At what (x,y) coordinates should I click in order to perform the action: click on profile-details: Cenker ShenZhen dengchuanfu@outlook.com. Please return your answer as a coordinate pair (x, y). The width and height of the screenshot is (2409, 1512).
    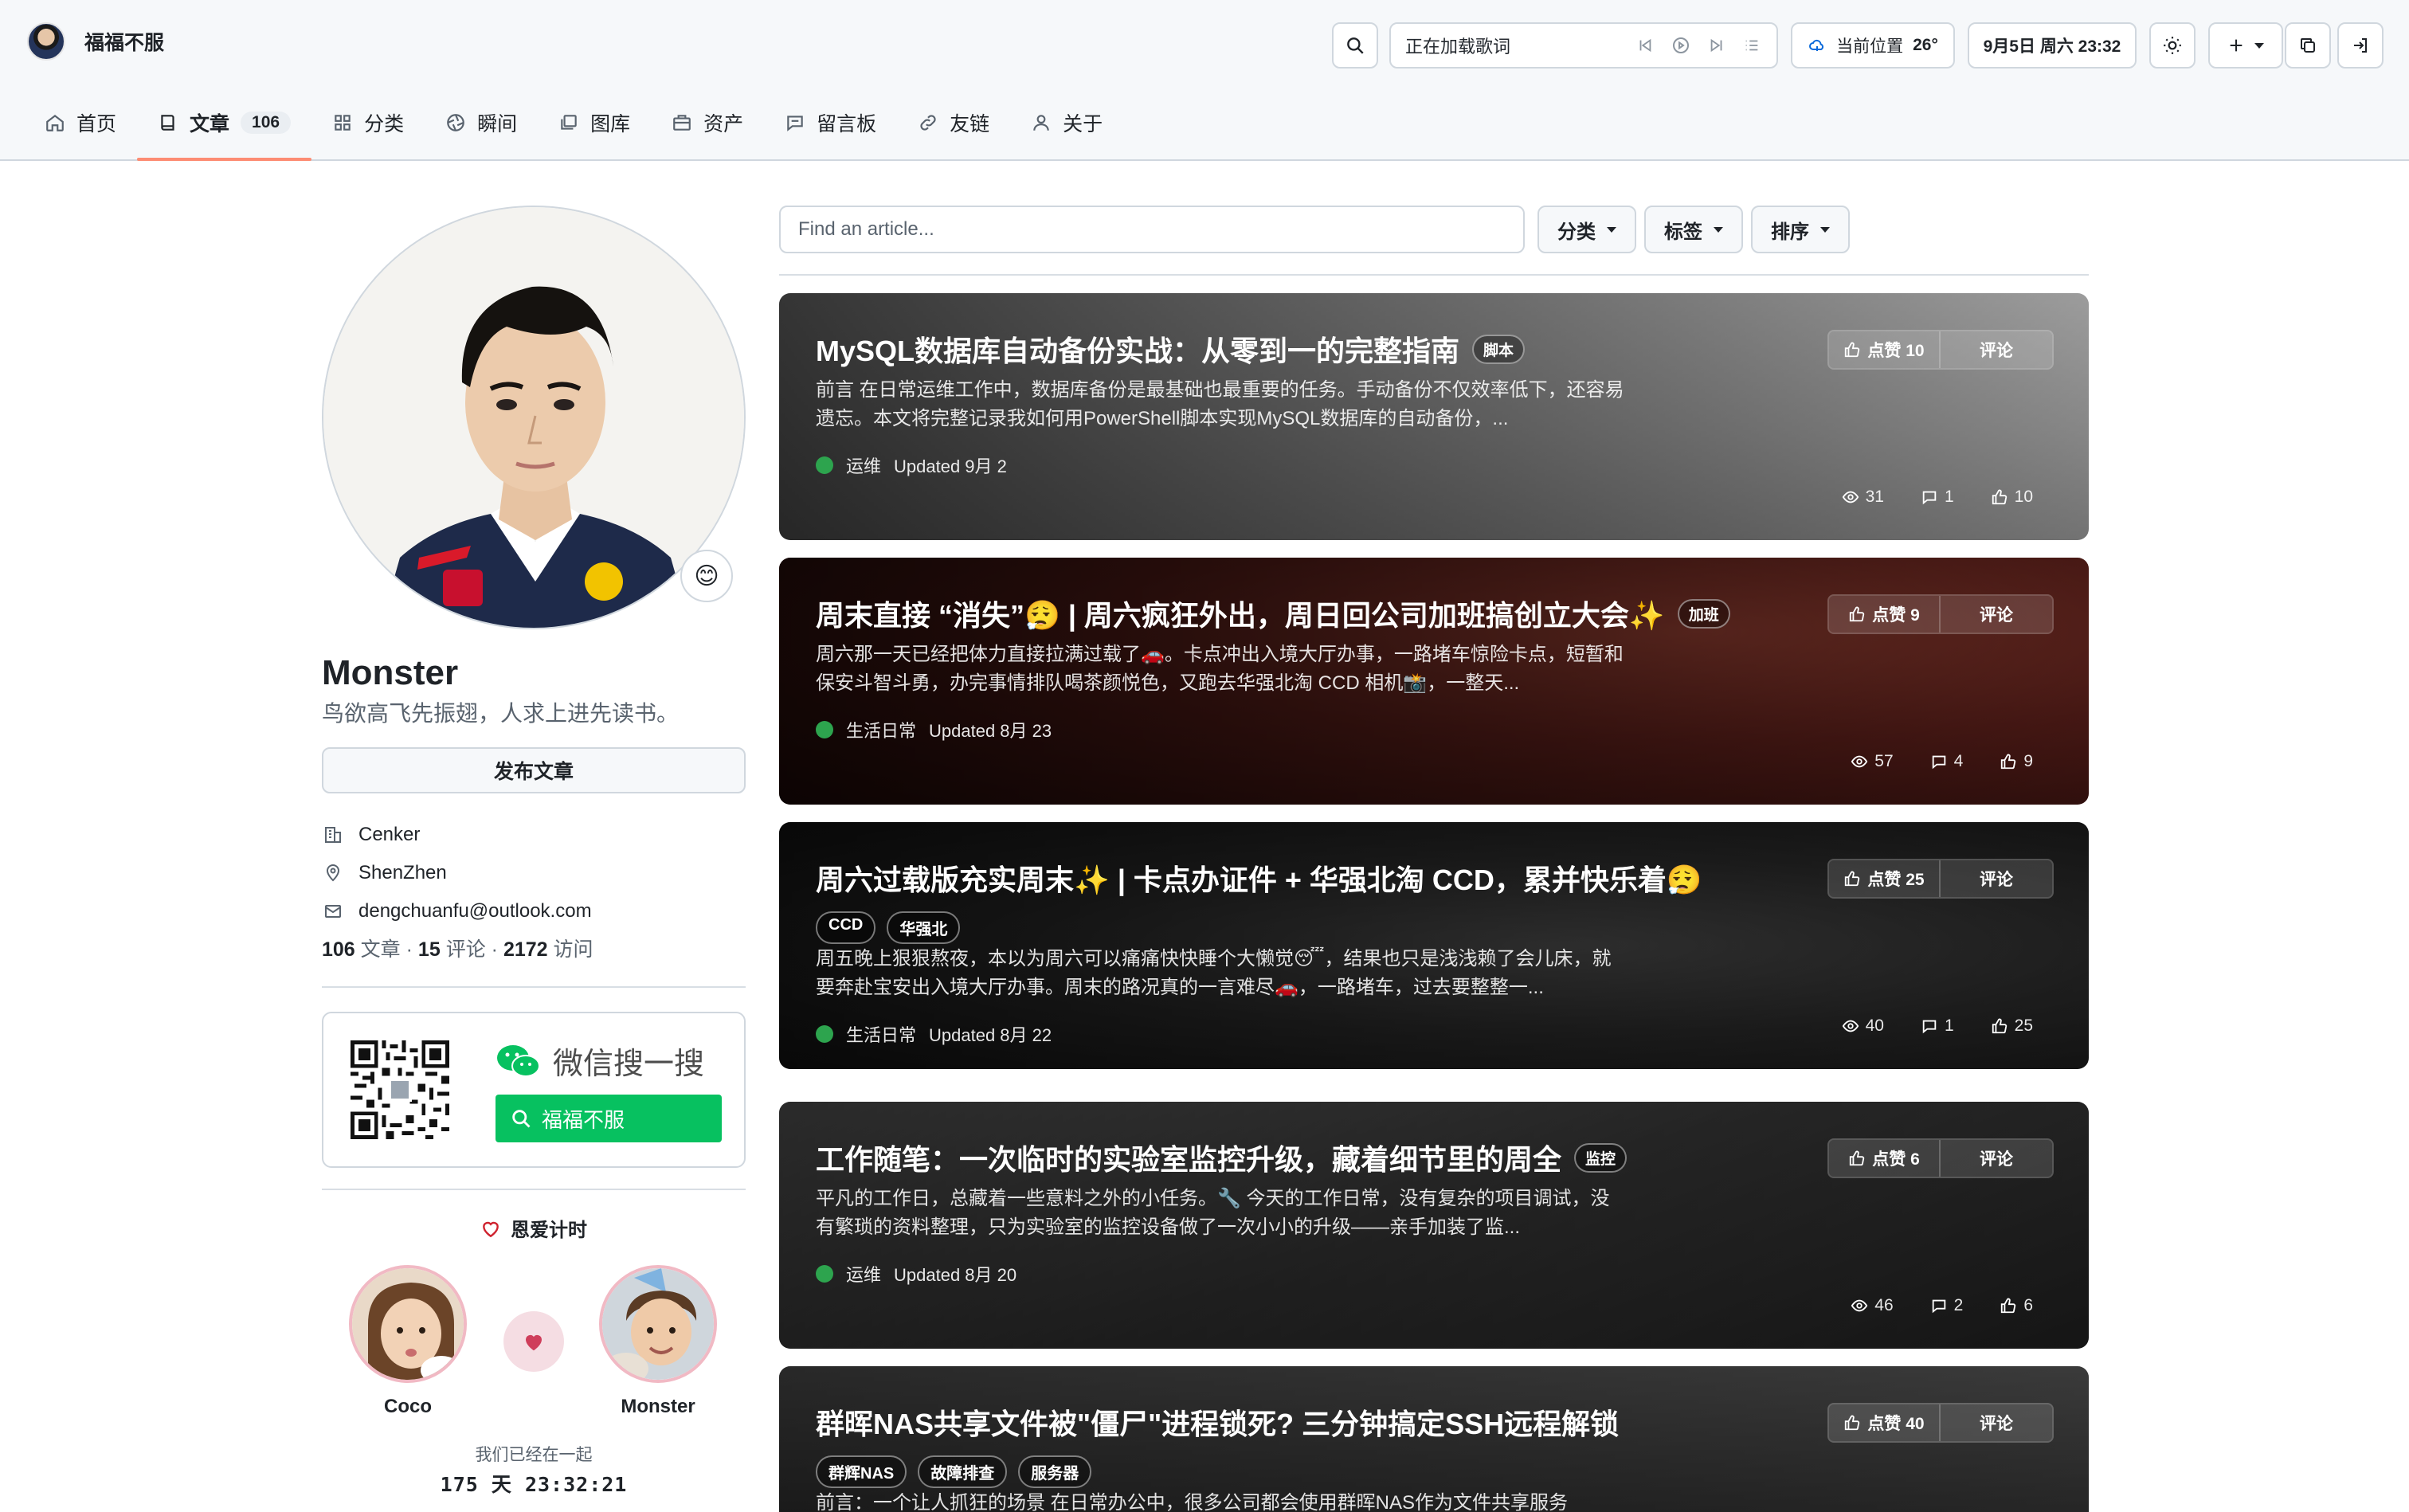
    Looking at the image, I should click on (457, 873).